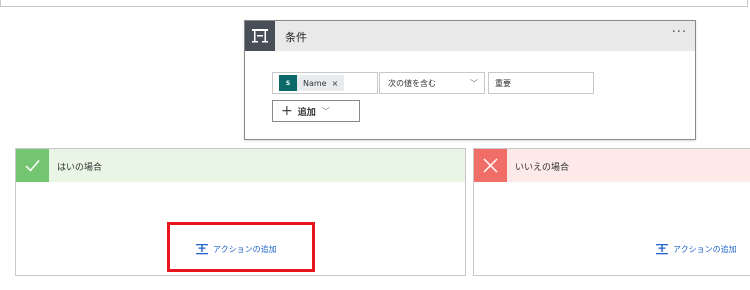 The width and height of the screenshot is (750, 290). I want to click on check-icon, so click(32, 165).